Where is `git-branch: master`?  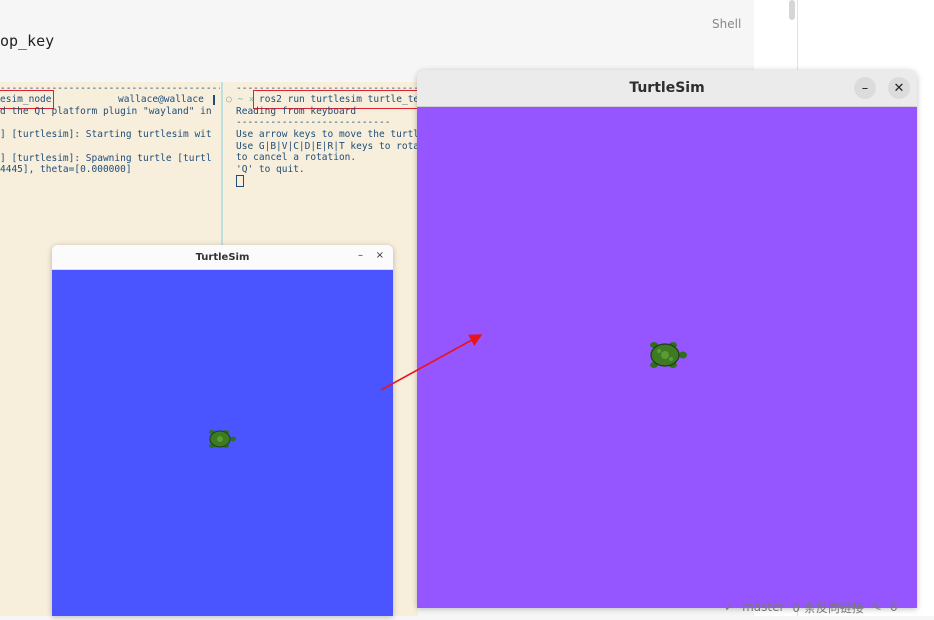
git-branch: master is located at coordinates (763, 607).